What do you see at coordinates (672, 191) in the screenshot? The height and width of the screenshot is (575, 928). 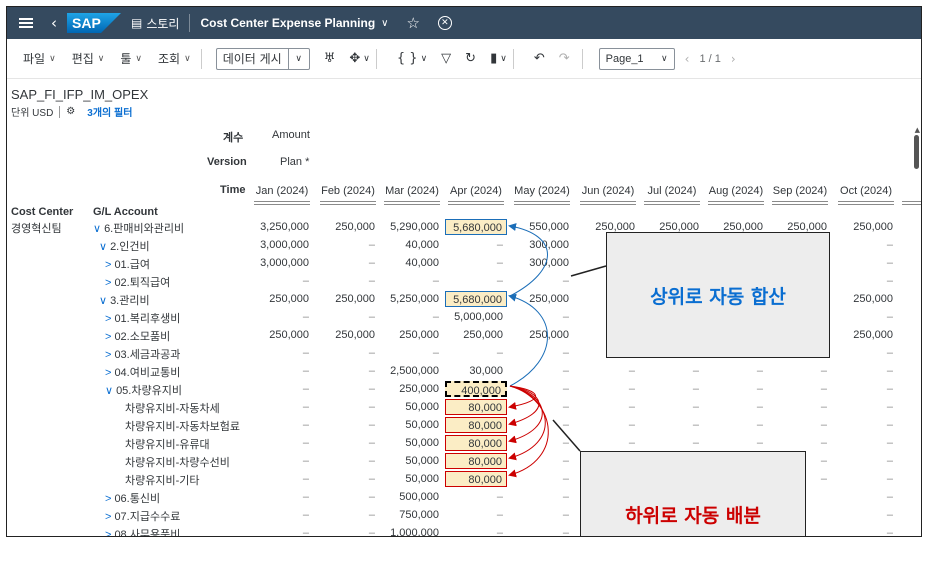 I see `column-header-month: Jul (2024)` at bounding box center [672, 191].